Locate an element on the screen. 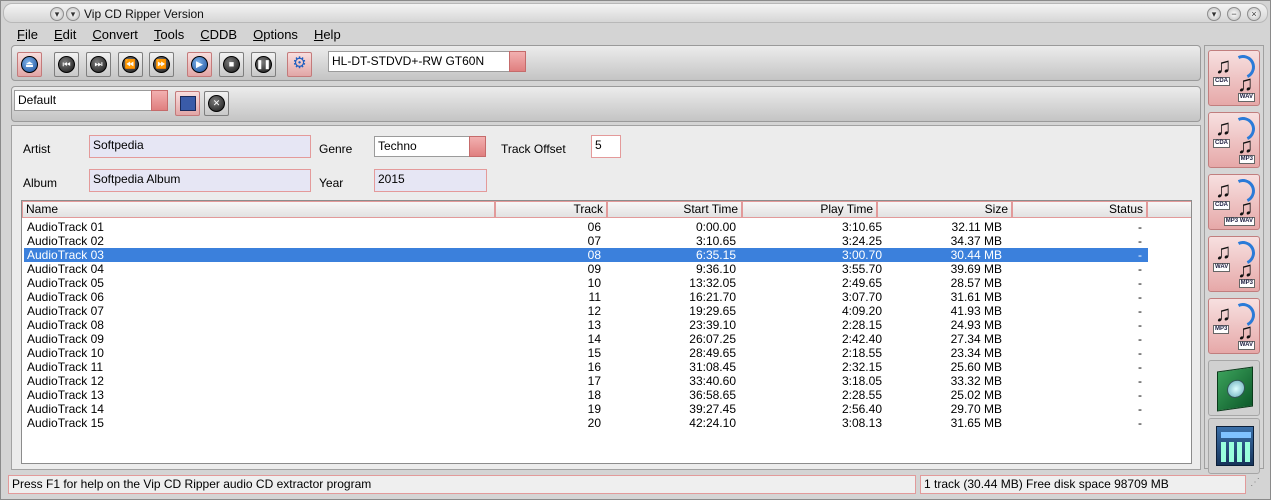 This screenshot has height=500, width=1271. menu-tools: Tools is located at coordinates (169, 35).